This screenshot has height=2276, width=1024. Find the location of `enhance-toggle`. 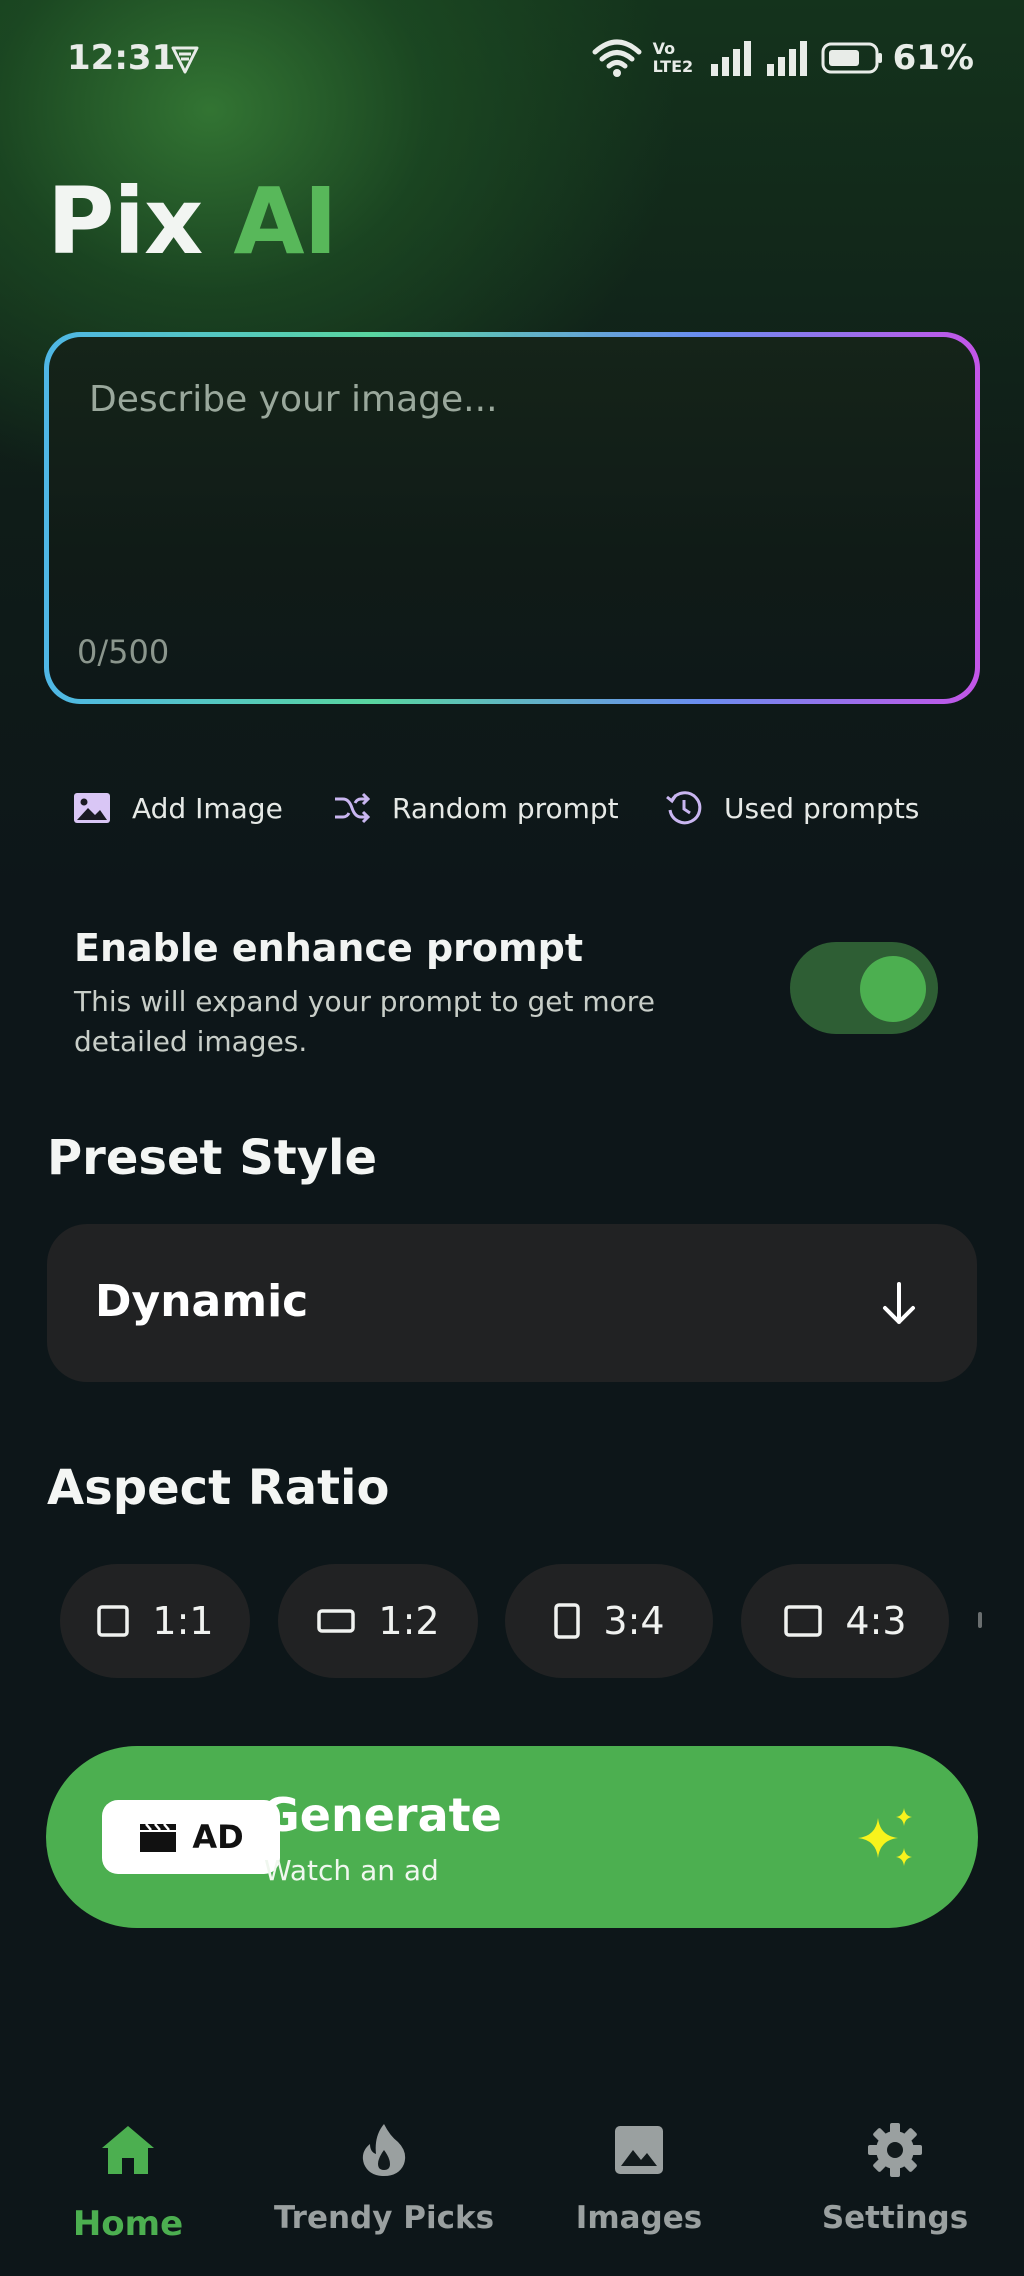

enhance-toggle is located at coordinates (864, 988).